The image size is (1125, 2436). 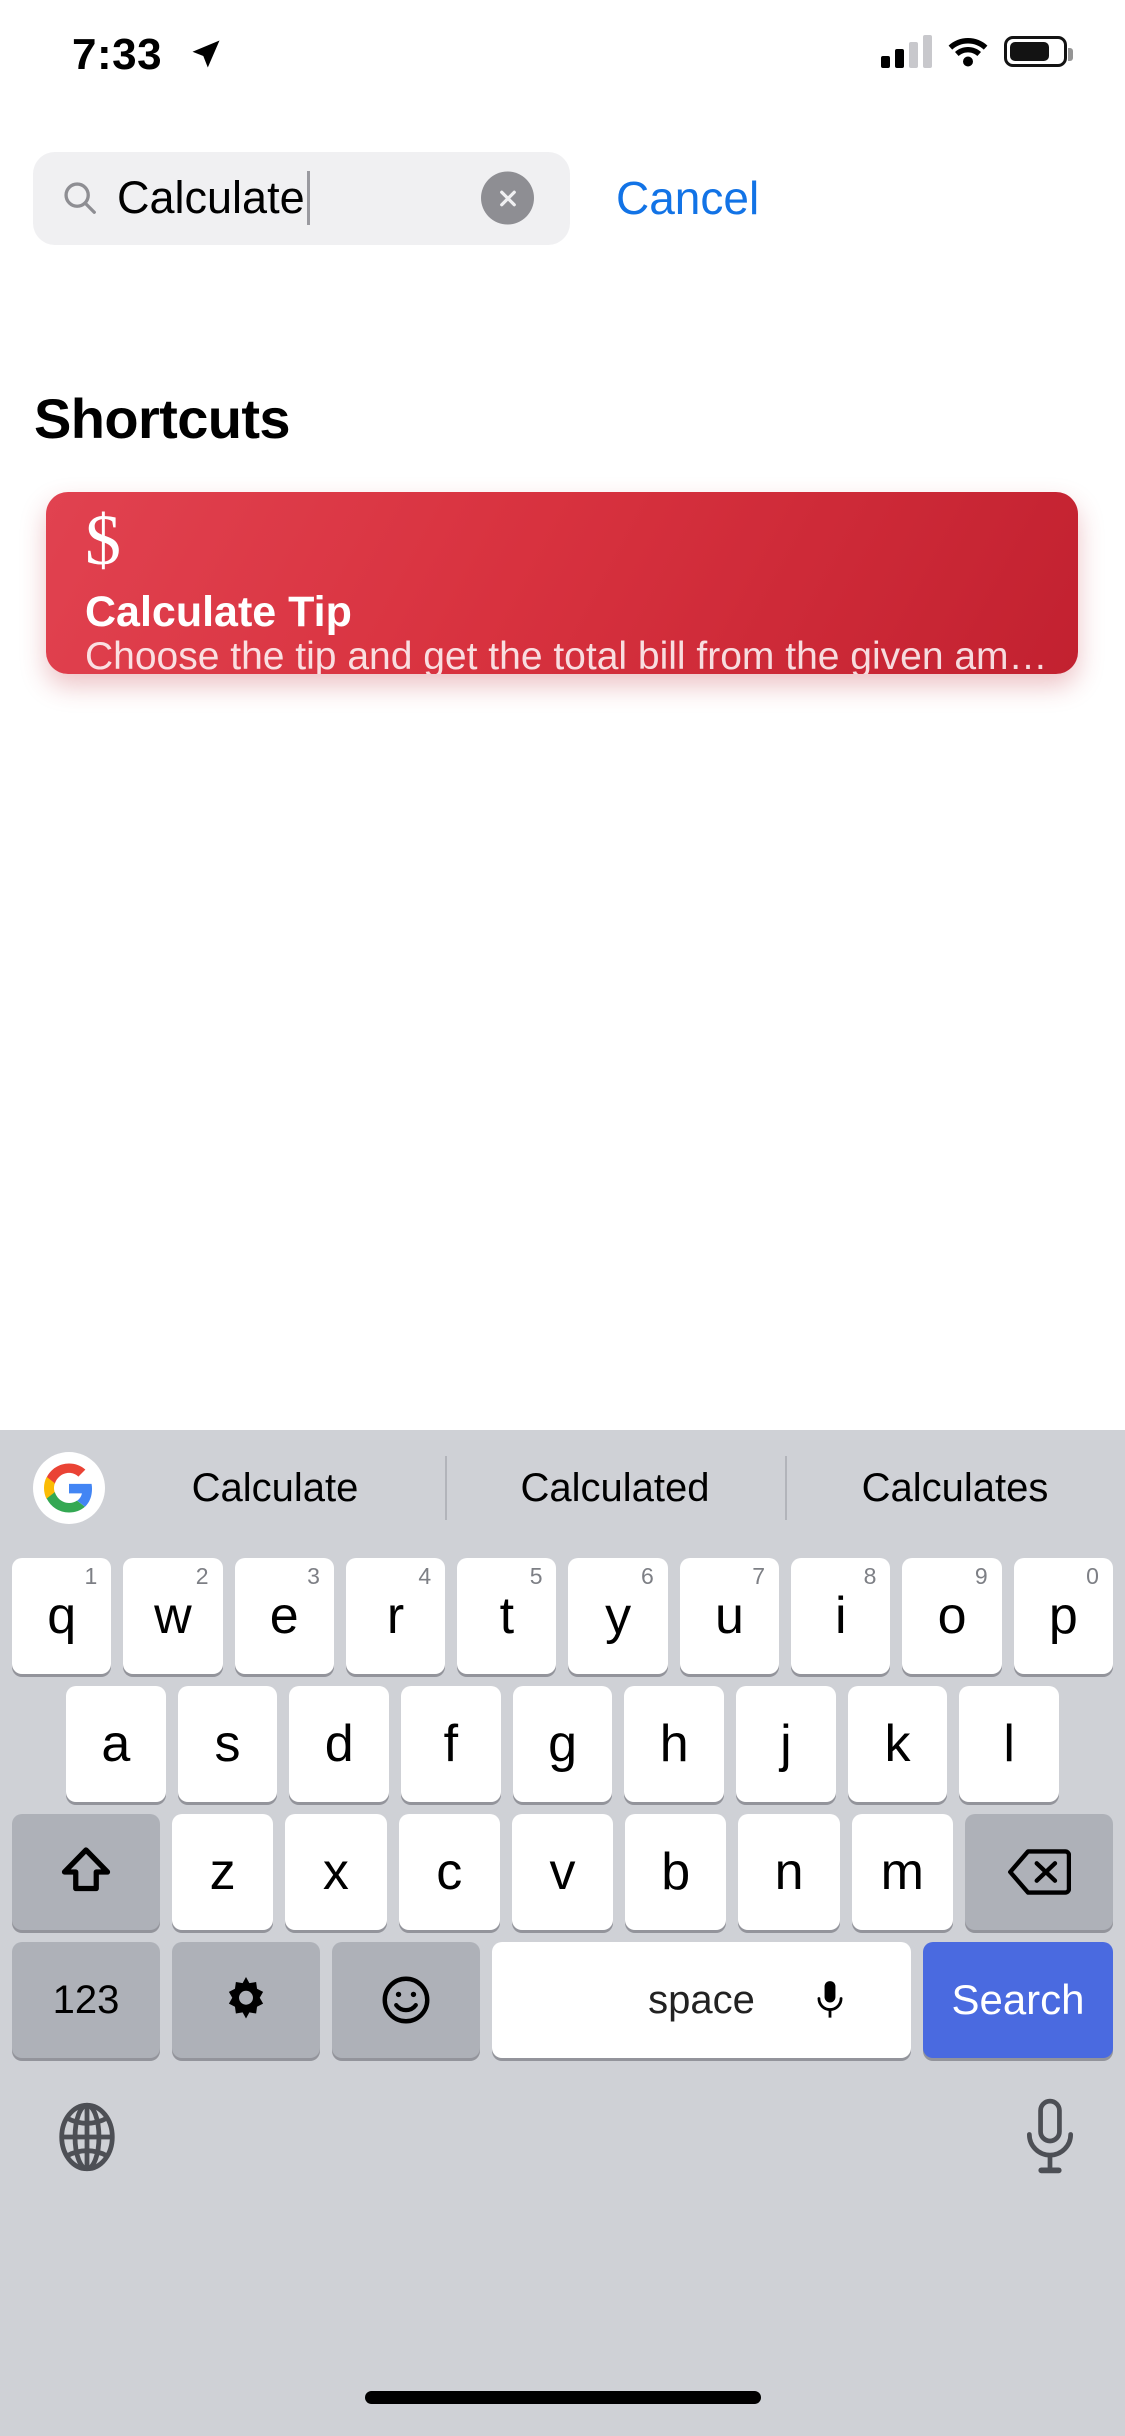 I want to click on numeric-switch-key: 123, so click(x=86, y=2000).